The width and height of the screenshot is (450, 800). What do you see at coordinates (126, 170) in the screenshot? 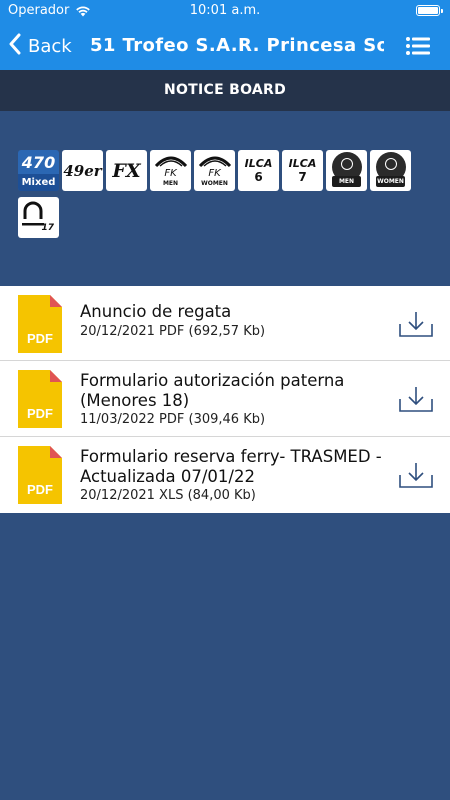
I see `class-fx-icon: FX` at bounding box center [126, 170].